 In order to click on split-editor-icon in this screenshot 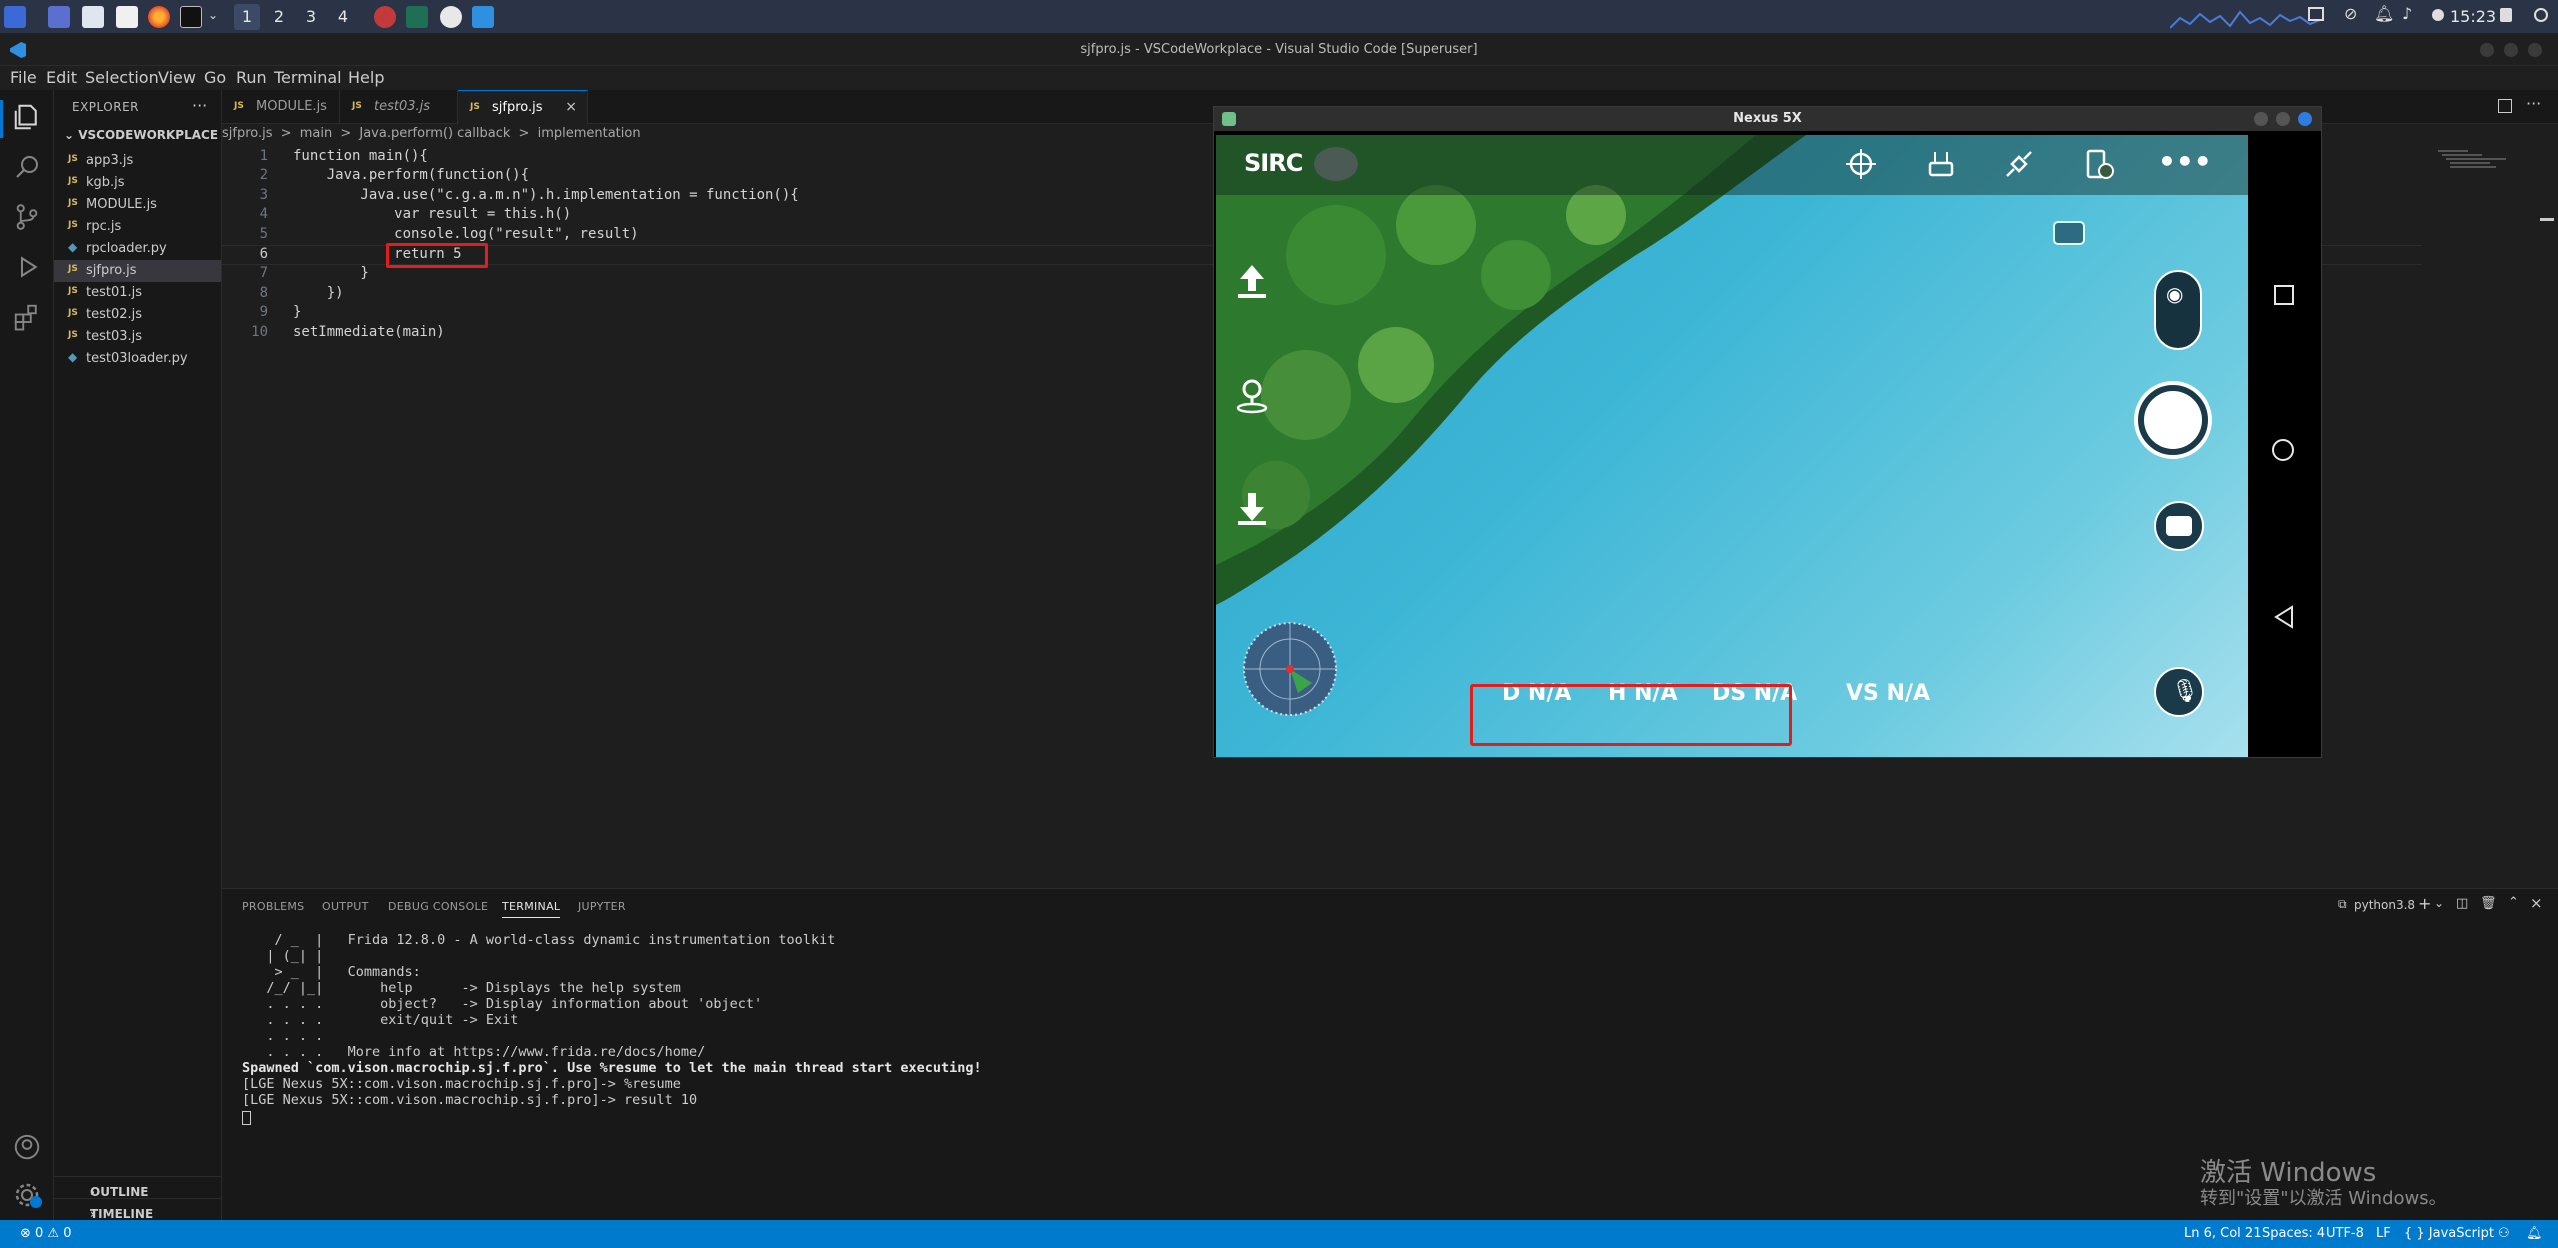, I will do `click(2505, 106)`.